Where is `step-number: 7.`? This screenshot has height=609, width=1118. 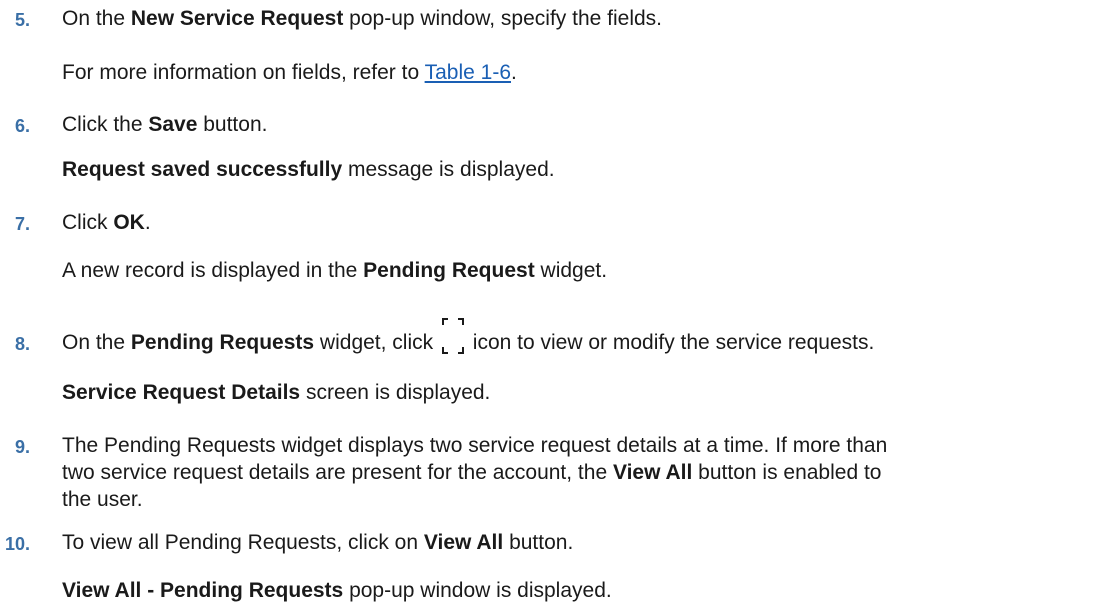
step-number: 7. is located at coordinates (22, 224).